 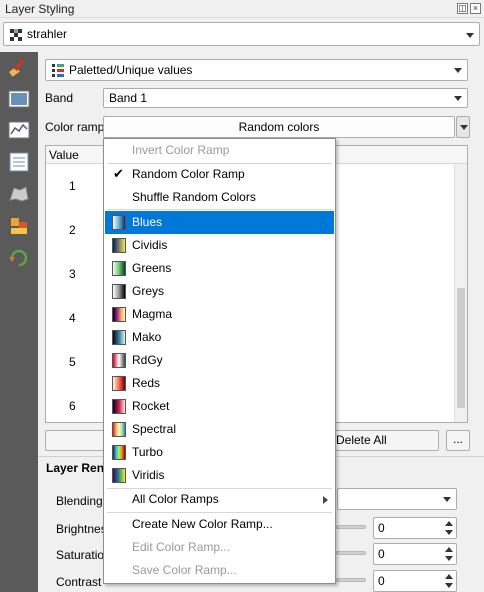 I want to click on menu-item-invert-color-ramp: Invert Color Ramp, so click(x=181, y=150).